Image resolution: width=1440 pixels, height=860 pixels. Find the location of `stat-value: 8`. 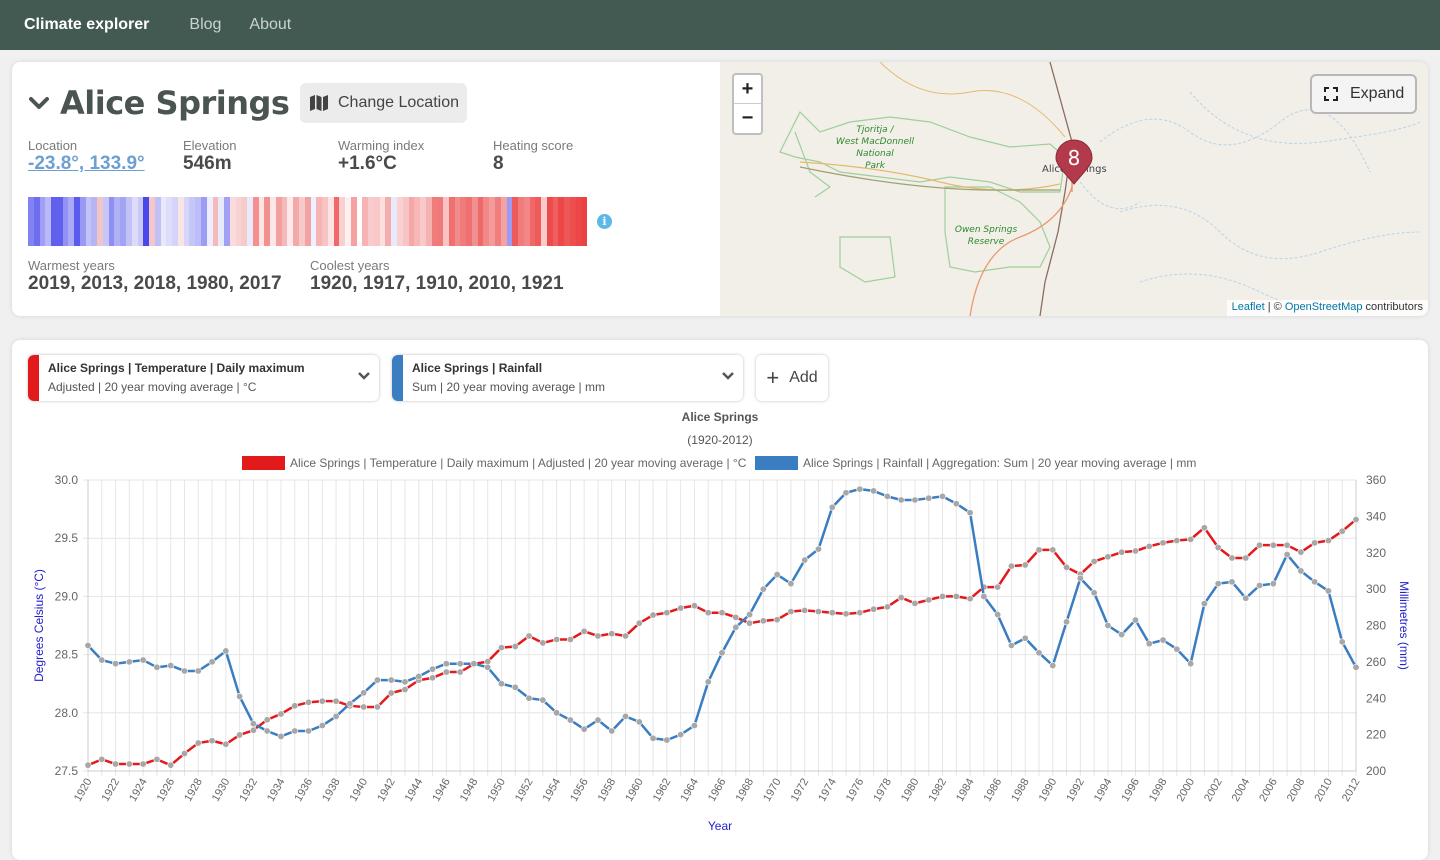

stat-value: 8 is located at coordinates (498, 163).